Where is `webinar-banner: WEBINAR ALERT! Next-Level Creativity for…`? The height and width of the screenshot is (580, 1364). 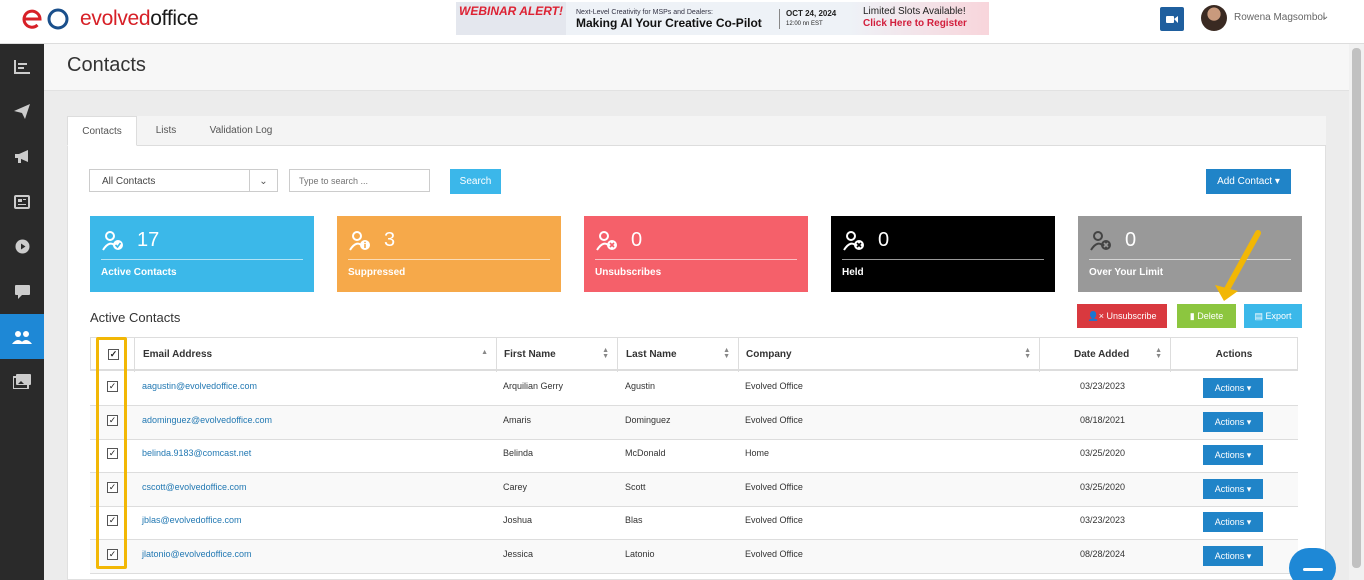 webinar-banner: WEBINAR ALERT! Next-Level Creativity for… is located at coordinates (722, 18).